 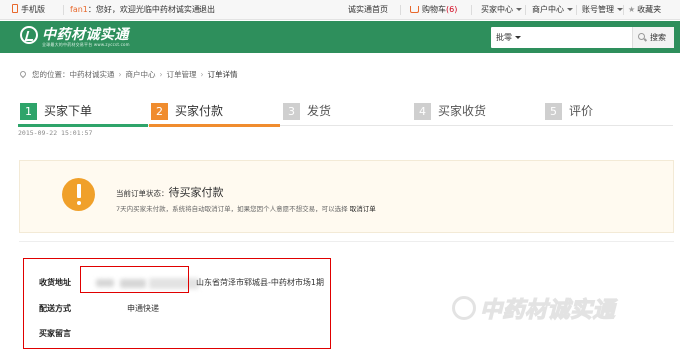 I want to click on step-timestamp: 2015-09-22 15:01:57, so click(x=55, y=133).